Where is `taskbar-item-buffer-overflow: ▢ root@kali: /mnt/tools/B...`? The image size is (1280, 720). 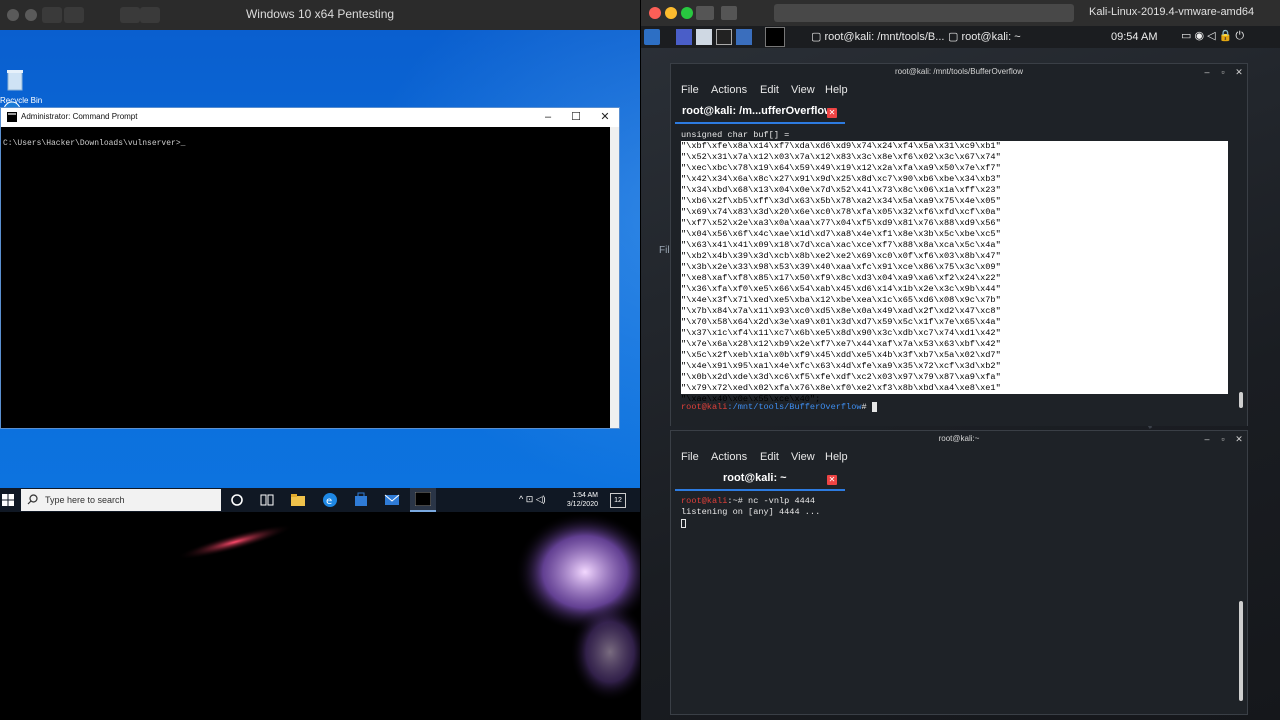
taskbar-item-buffer-overflow: ▢ root@kali: /mnt/tools/B... is located at coordinates (877, 37).